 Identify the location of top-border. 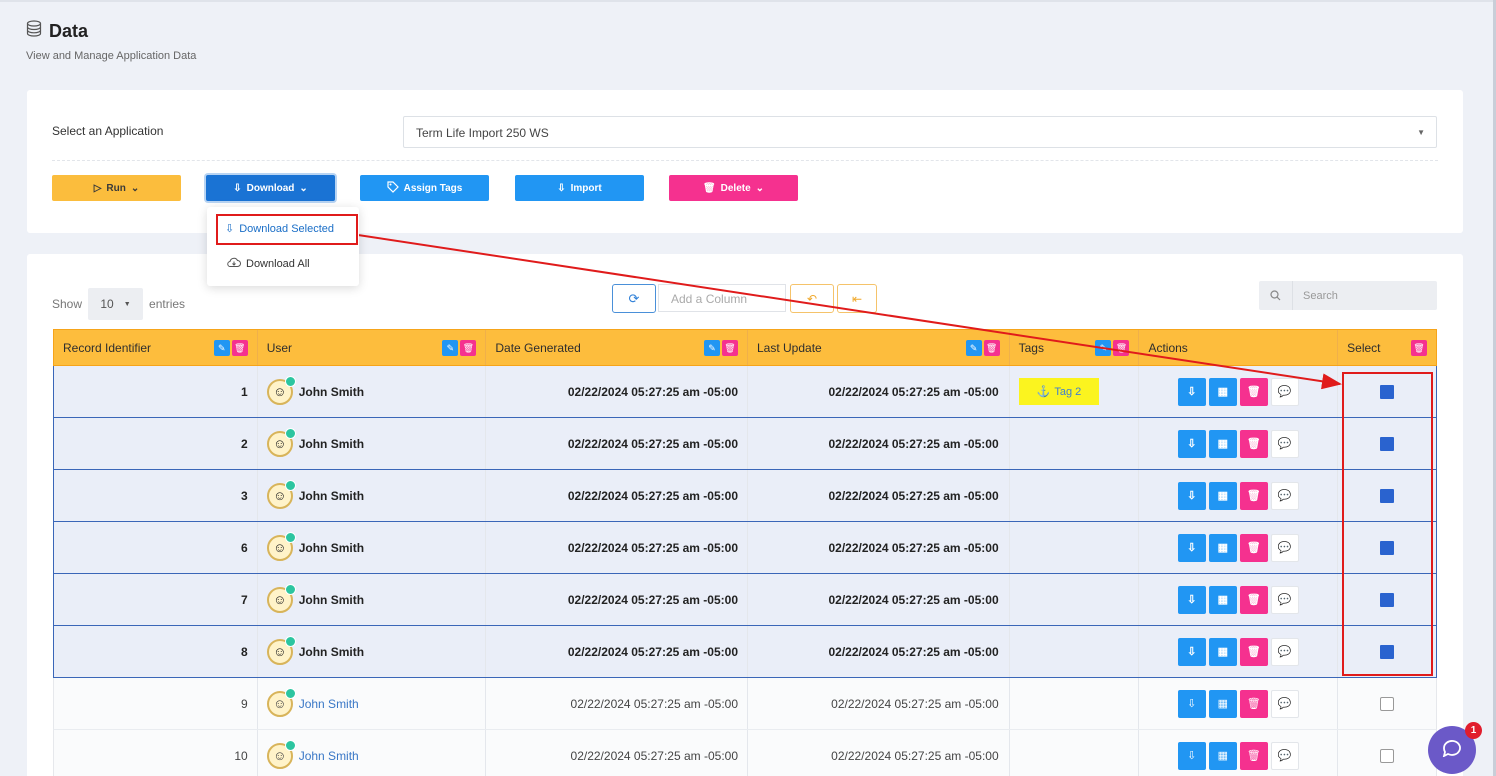
(748, 1).